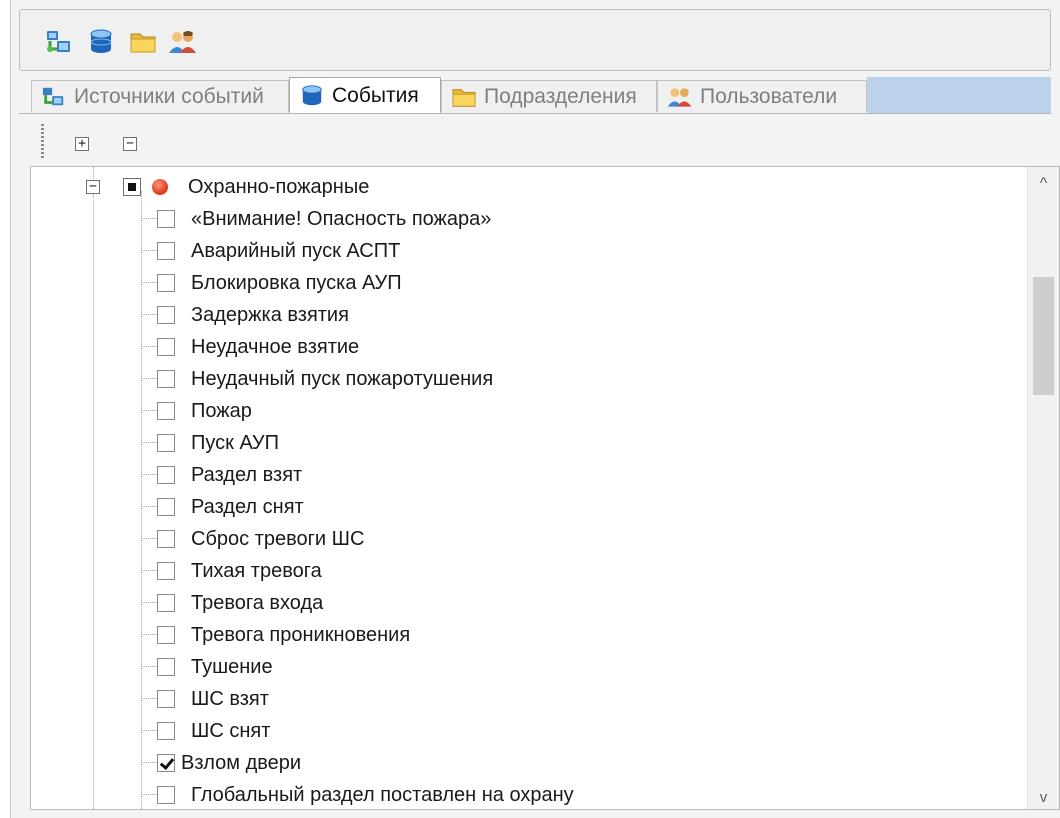 The width and height of the screenshot is (1060, 818). I want to click on tree-item: Пуск АУП, so click(528, 443).